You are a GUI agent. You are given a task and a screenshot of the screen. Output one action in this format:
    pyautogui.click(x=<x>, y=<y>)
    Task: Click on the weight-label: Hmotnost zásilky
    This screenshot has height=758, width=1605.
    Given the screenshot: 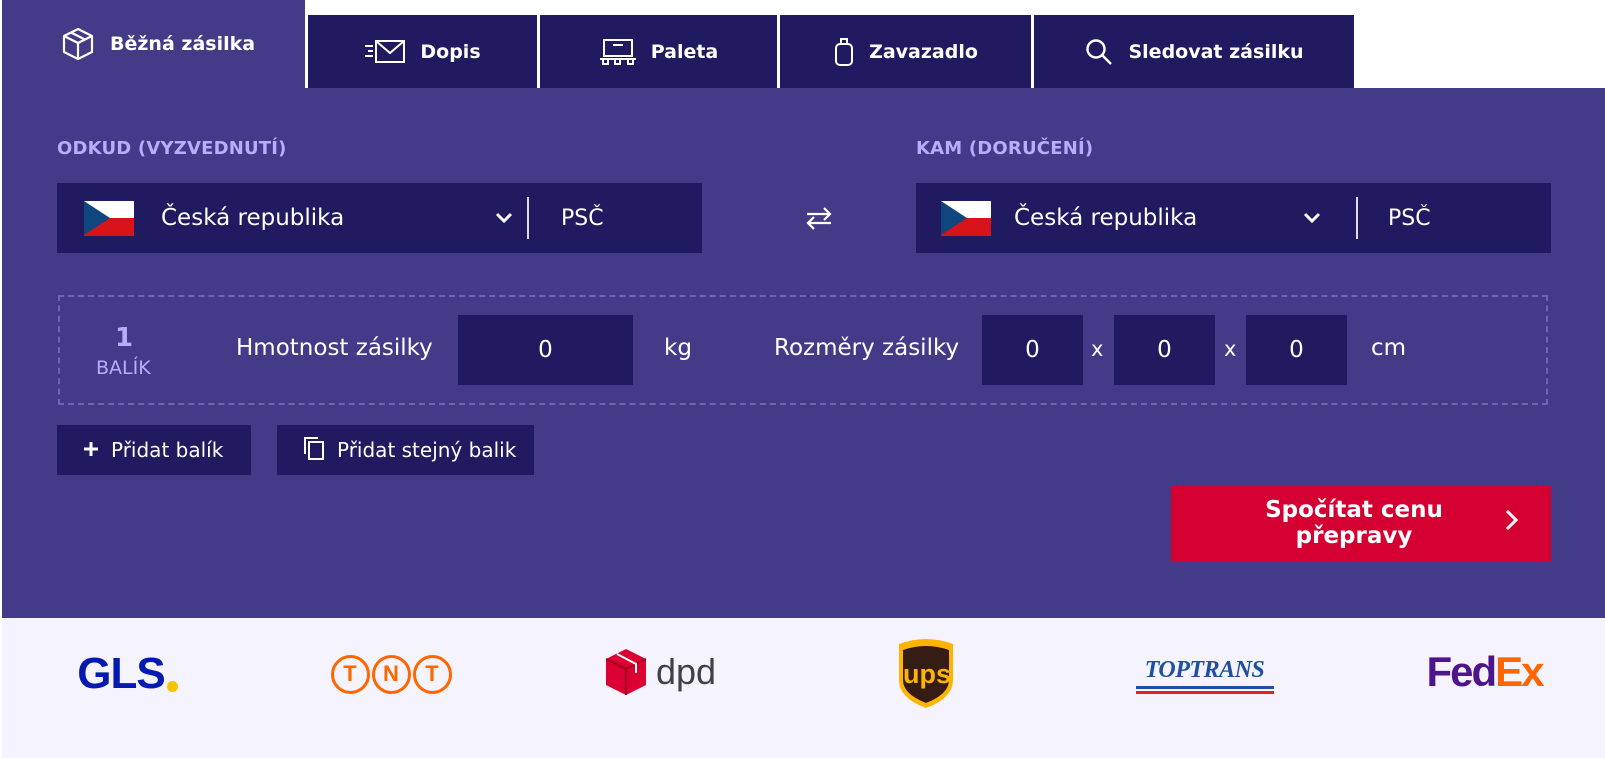 What is the action you would take?
    pyautogui.click(x=334, y=348)
    